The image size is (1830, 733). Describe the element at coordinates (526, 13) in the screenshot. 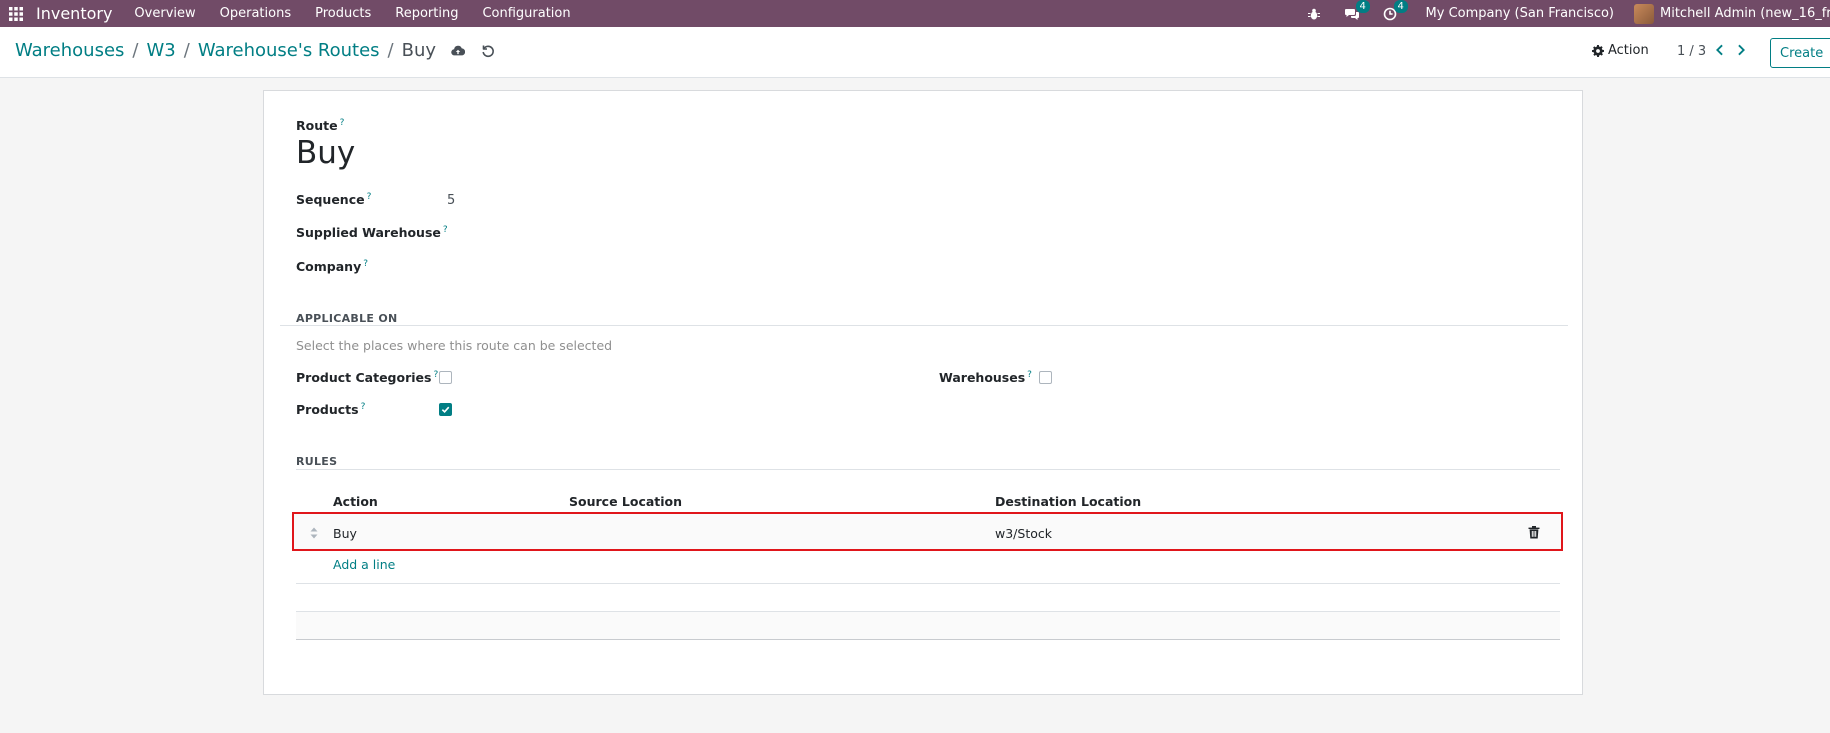

I see `menu-configuration: Configuration` at that location.